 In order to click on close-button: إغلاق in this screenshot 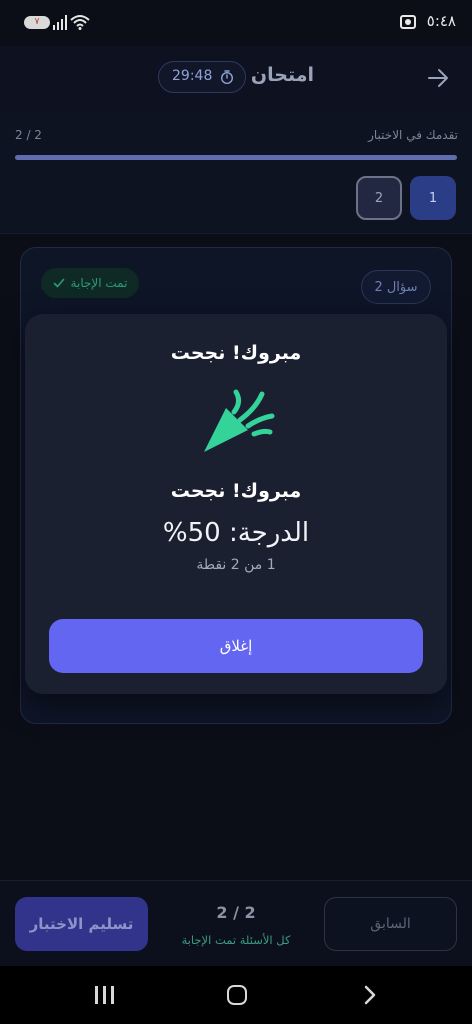, I will do `click(236, 646)`.